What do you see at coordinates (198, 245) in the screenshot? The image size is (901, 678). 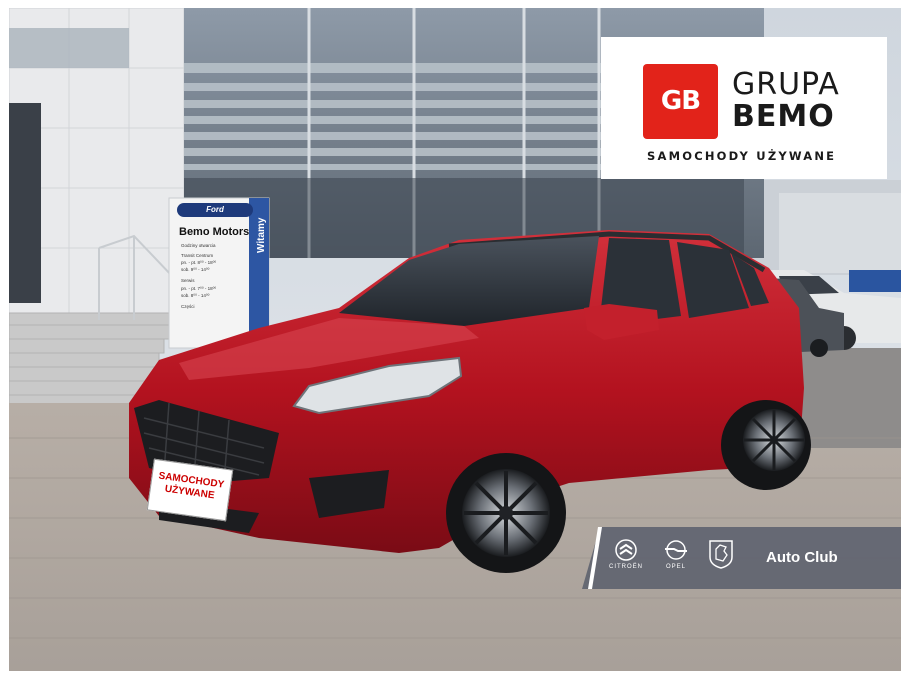 I see `dealer-sign-line: Godziny otwarcia` at bounding box center [198, 245].